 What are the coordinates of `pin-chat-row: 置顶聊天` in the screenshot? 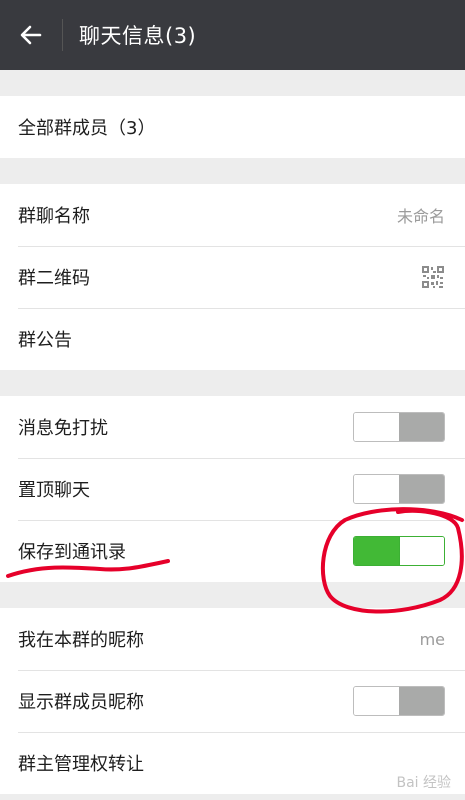 It's located at (232, 489).